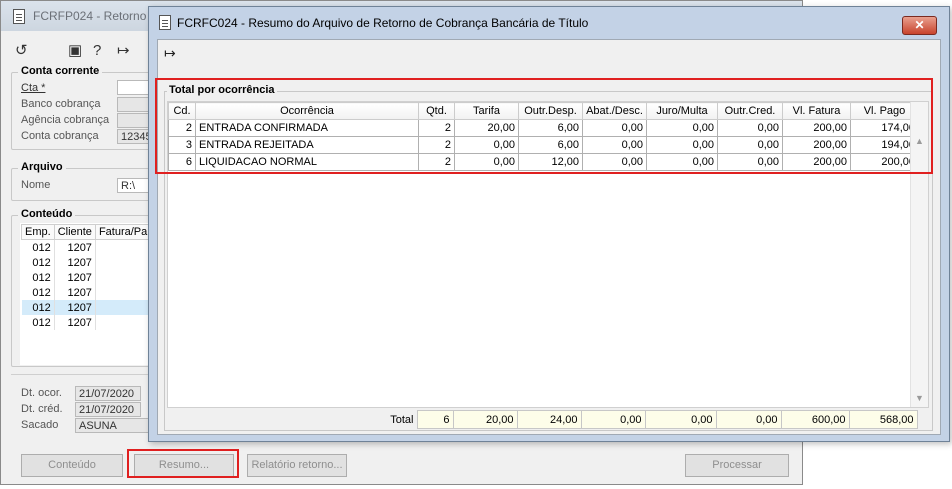 This screenshot has height=489, width=952. I want to click on total-por-ocorrencia-legend: Total por ocorrência, so click(222, 90).